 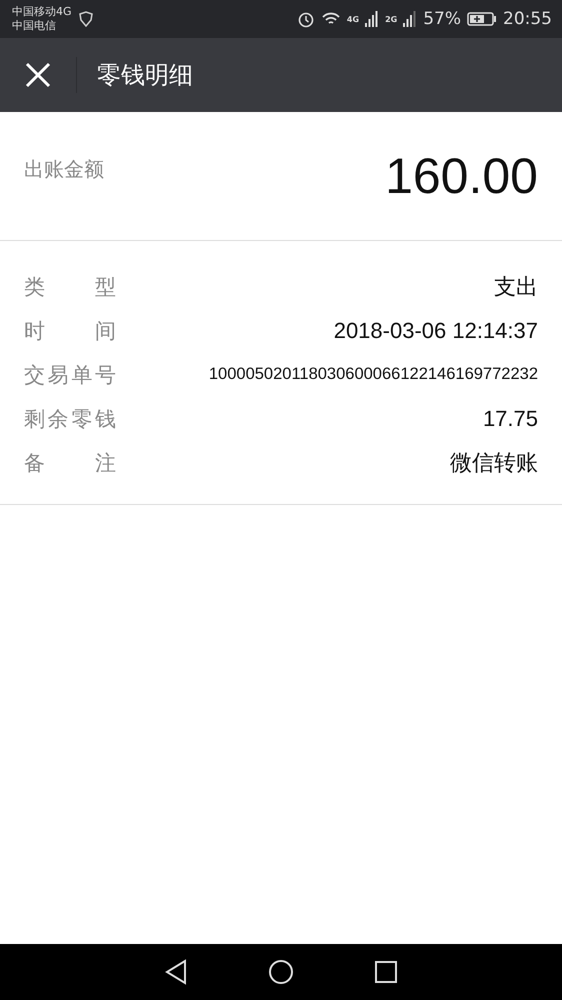 What do you see at coordinates (442, 19) in the screenshot?
I see `battery-percentage: 57%` at bounding box center [442, 19].